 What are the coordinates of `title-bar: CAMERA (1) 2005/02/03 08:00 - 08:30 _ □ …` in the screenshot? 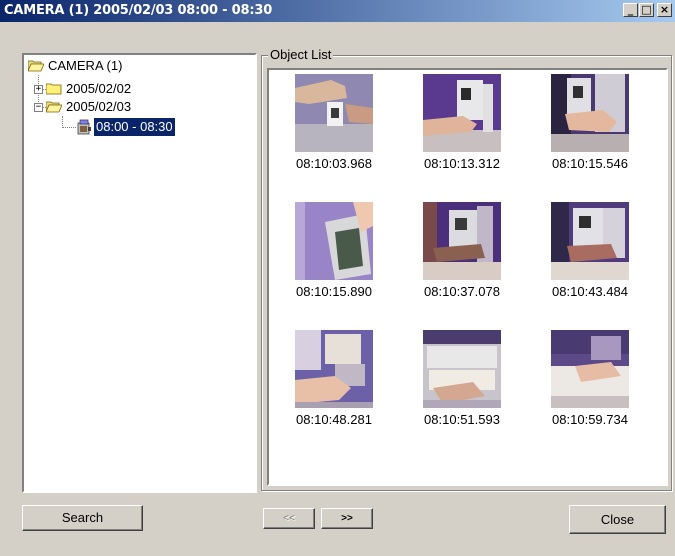 It's located at (337, 11).